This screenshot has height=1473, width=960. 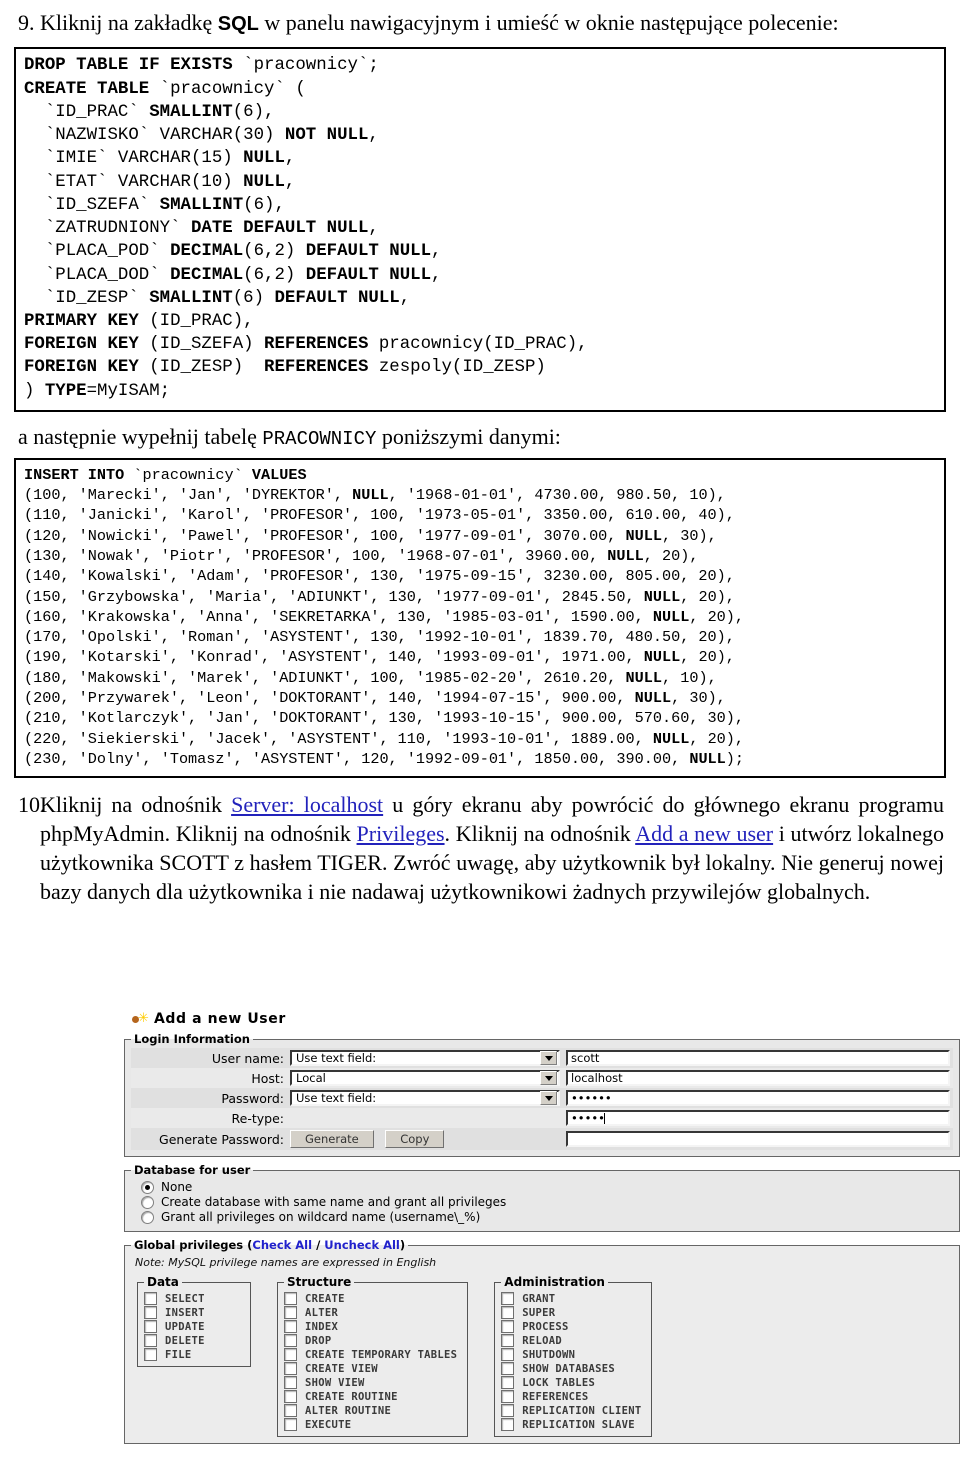 I want to click on table-row-host: Host: Local localhost, so click(x=542, y=1078).